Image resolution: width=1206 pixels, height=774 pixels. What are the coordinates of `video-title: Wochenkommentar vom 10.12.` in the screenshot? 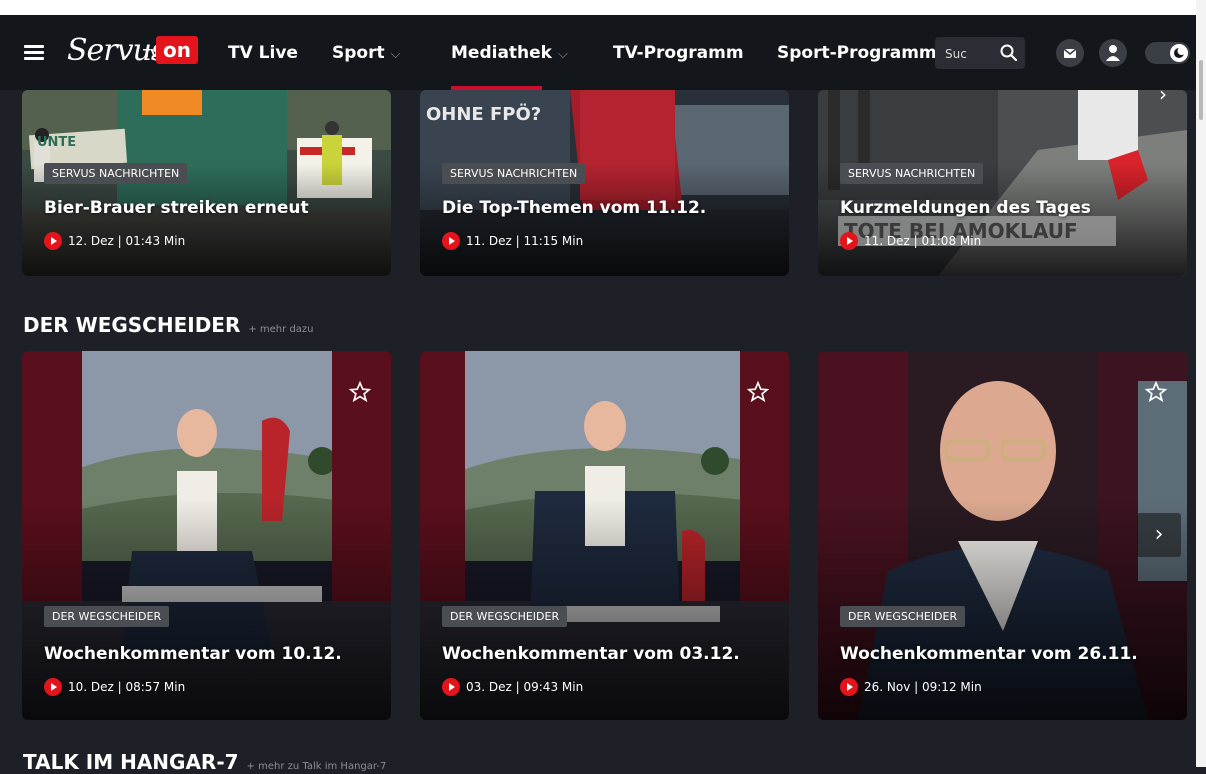 It's located at (193, 654).